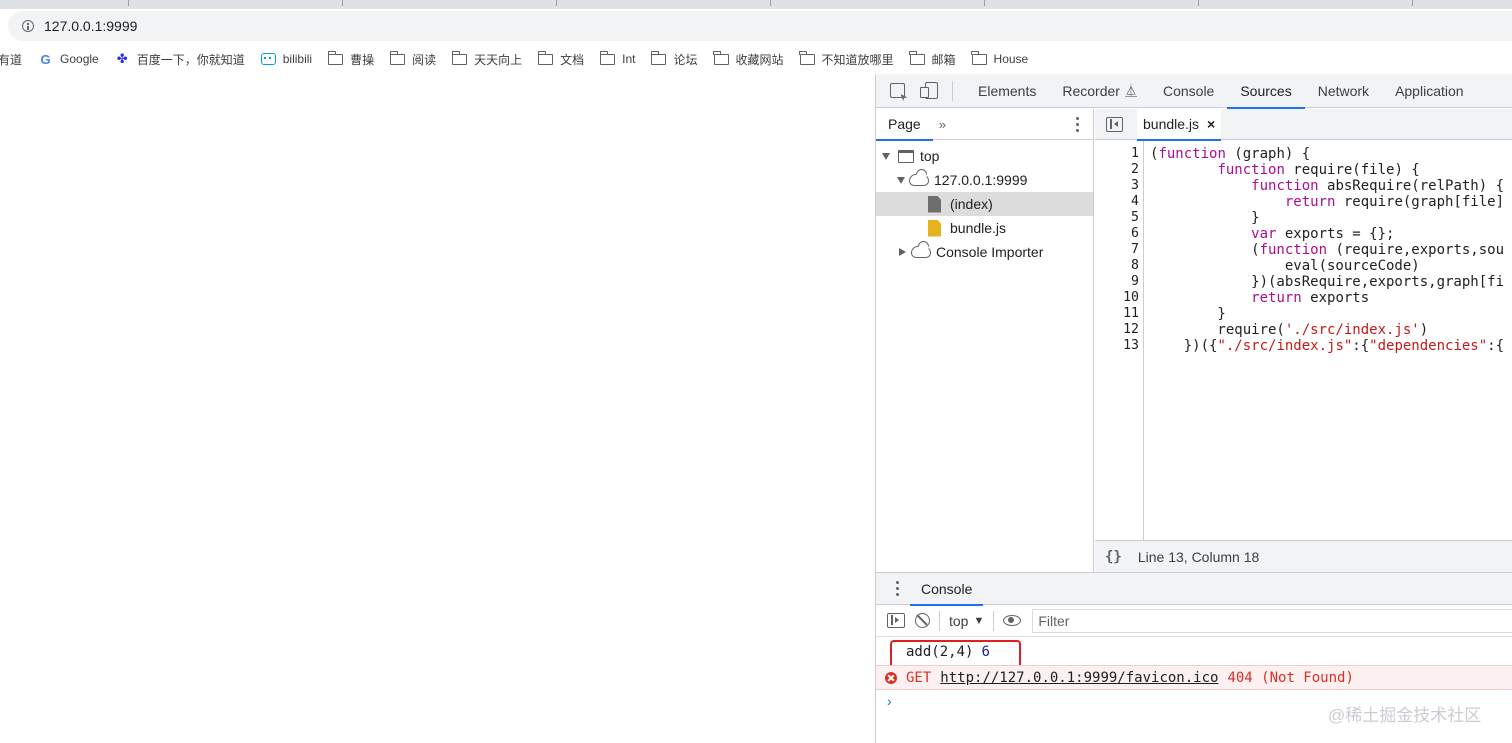  I want to click on tab-label: Console, so click(947, 588).